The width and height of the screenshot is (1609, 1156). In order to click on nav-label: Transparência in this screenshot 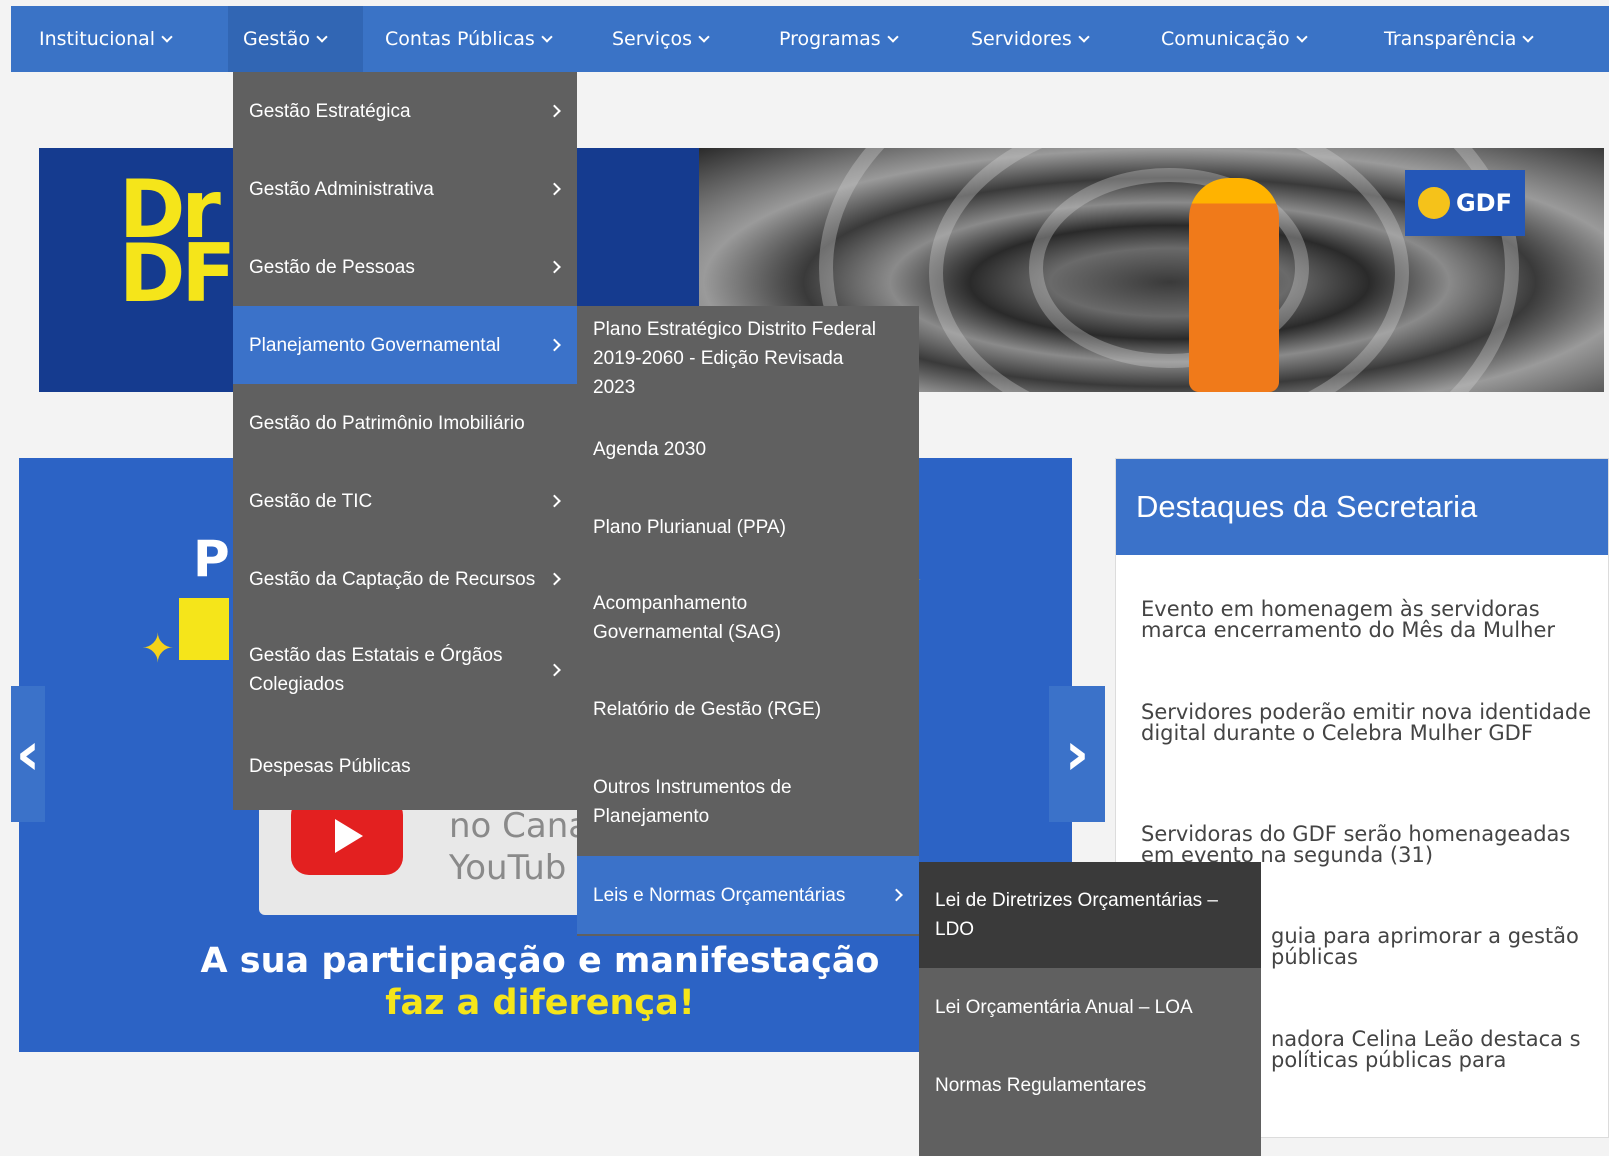, I will do `click(1450, 39)`.